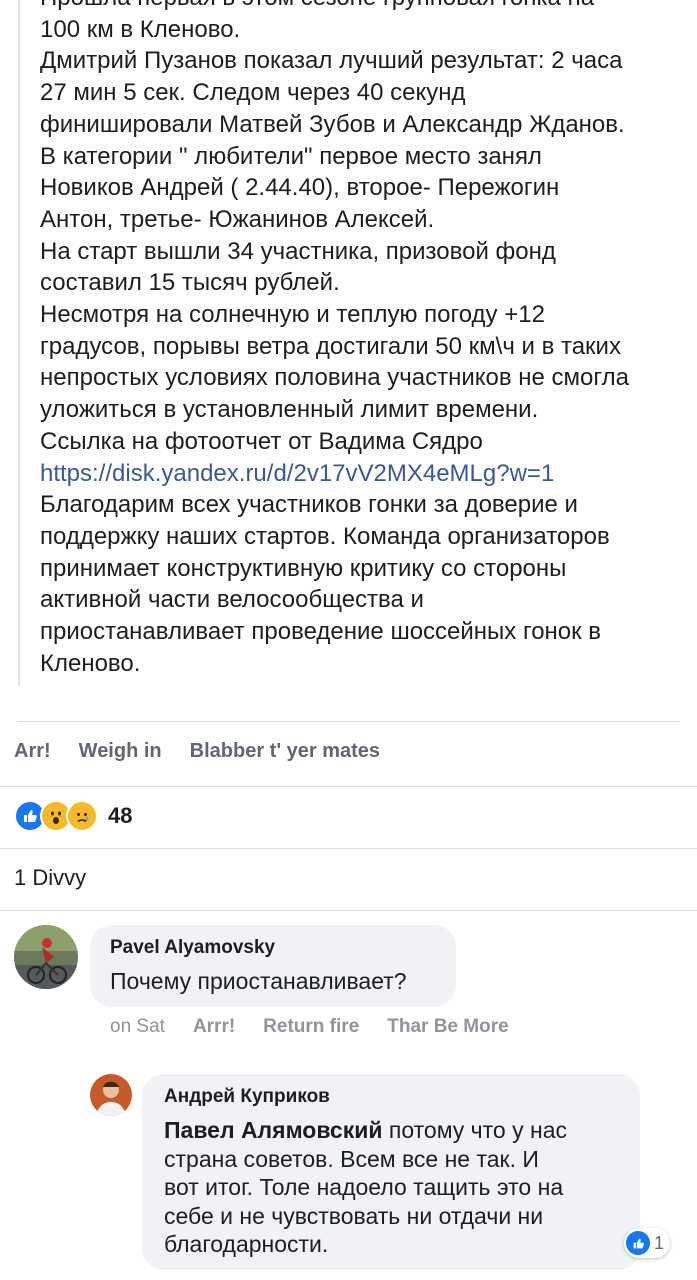  Describe the element at coordinates (50, 878) in the screenshot. I see `share-count: 1 Divvy` at that location.